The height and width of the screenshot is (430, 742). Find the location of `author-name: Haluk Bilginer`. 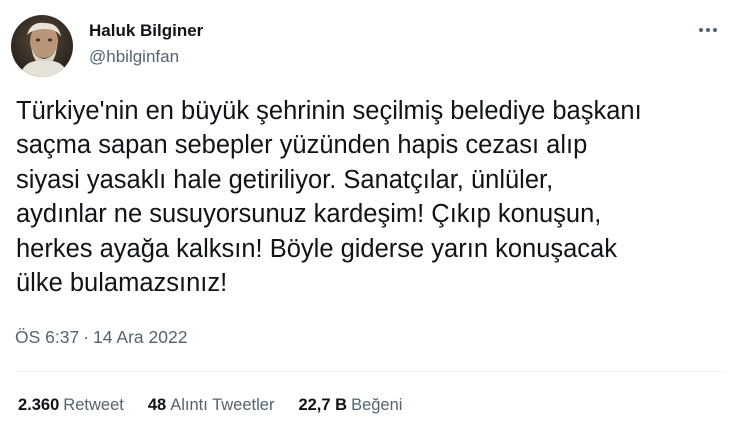

author-name: Haluk Bilginer is located at coordinates (146, 31).